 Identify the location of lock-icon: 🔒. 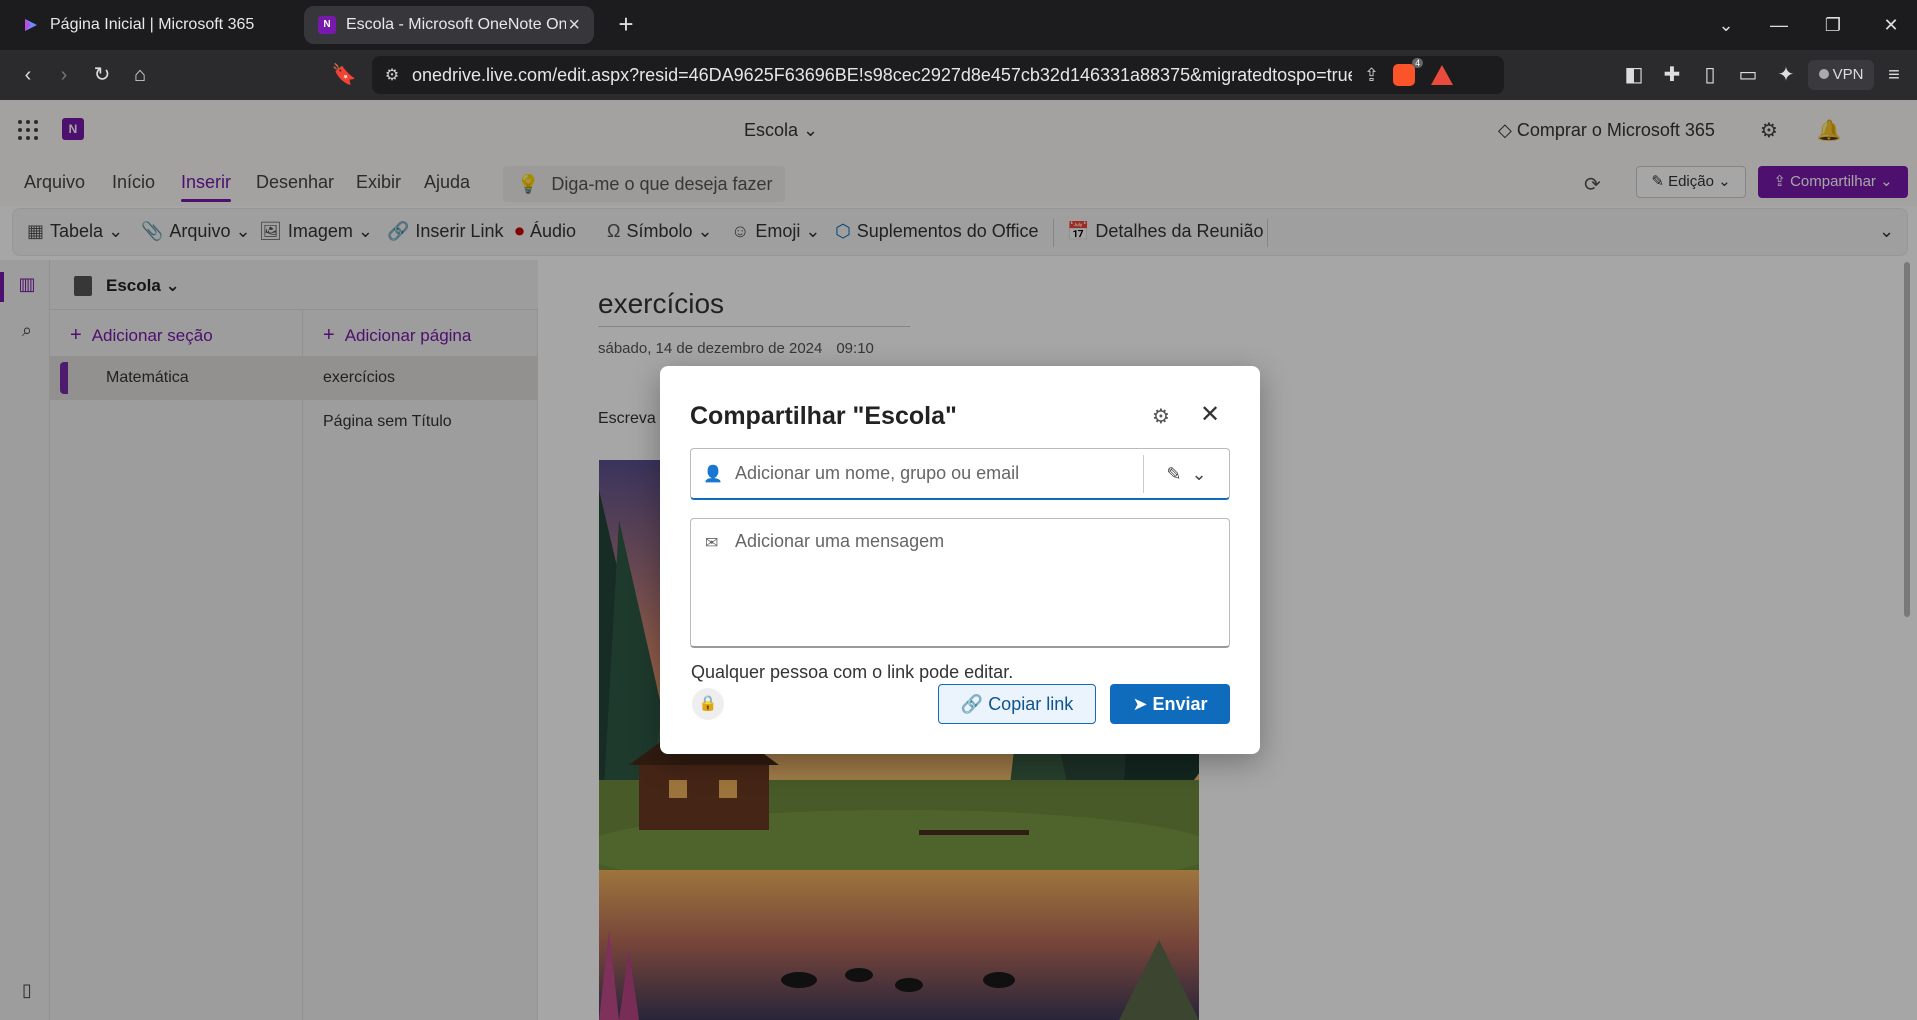
(708, 704).